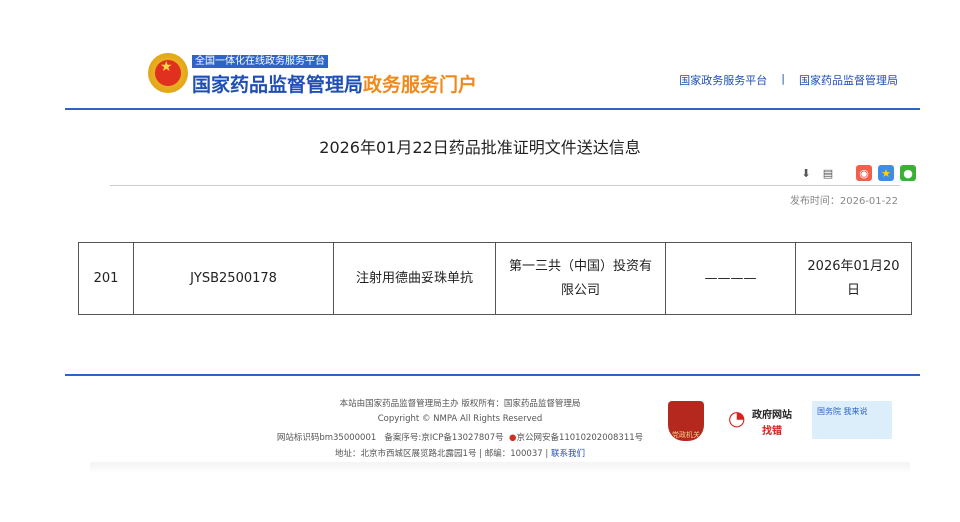 The image size is (960, 522). I want to click on cell-acceptance-no: JYSB2500178, so click(233, 278).